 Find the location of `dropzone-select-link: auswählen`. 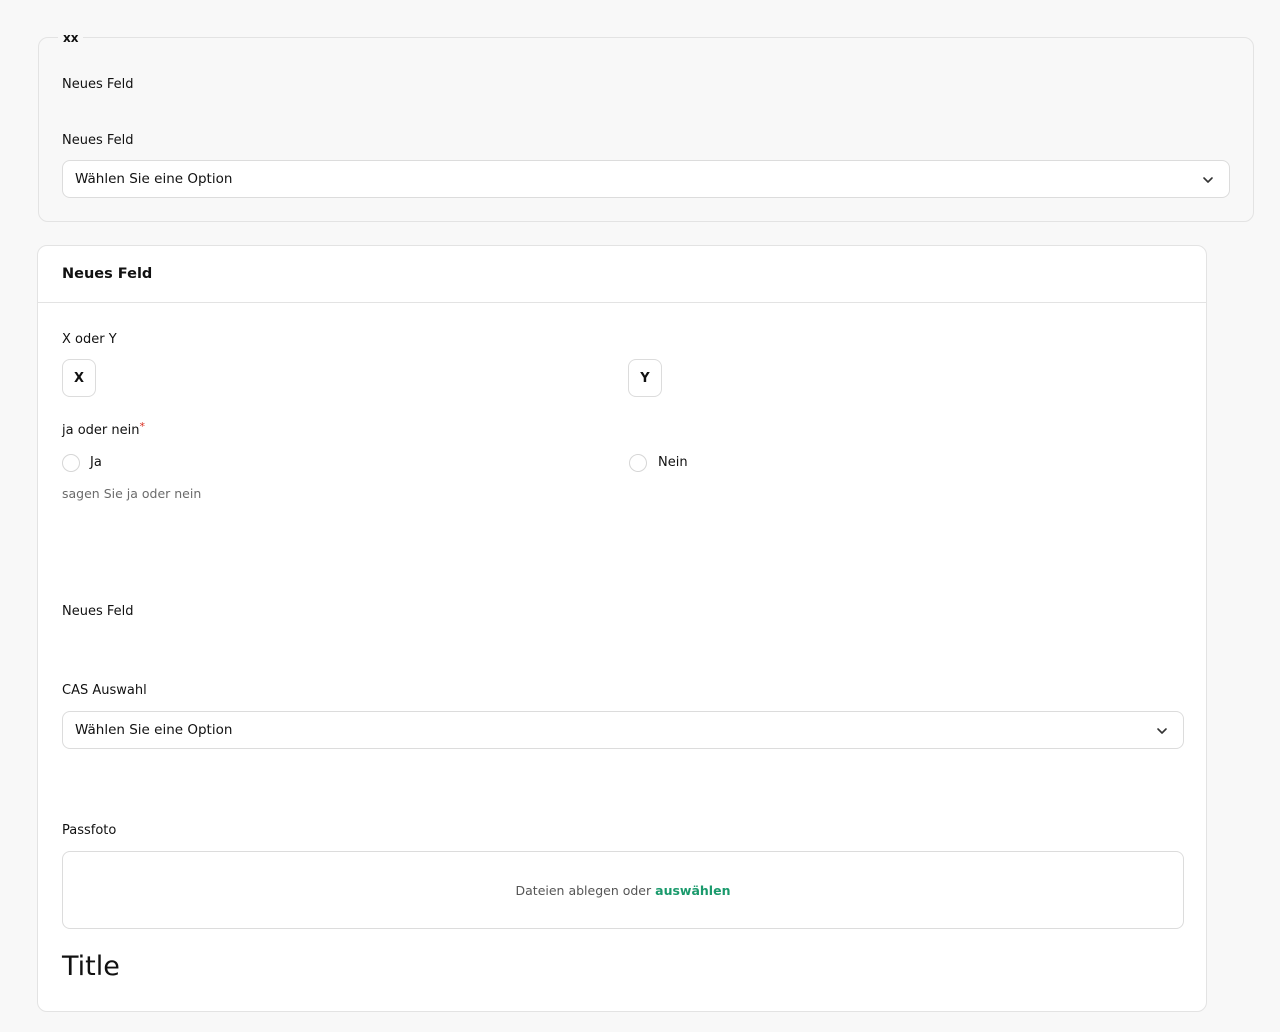

dropzone-select-link: auswählen is located at coordinates (692, 890).